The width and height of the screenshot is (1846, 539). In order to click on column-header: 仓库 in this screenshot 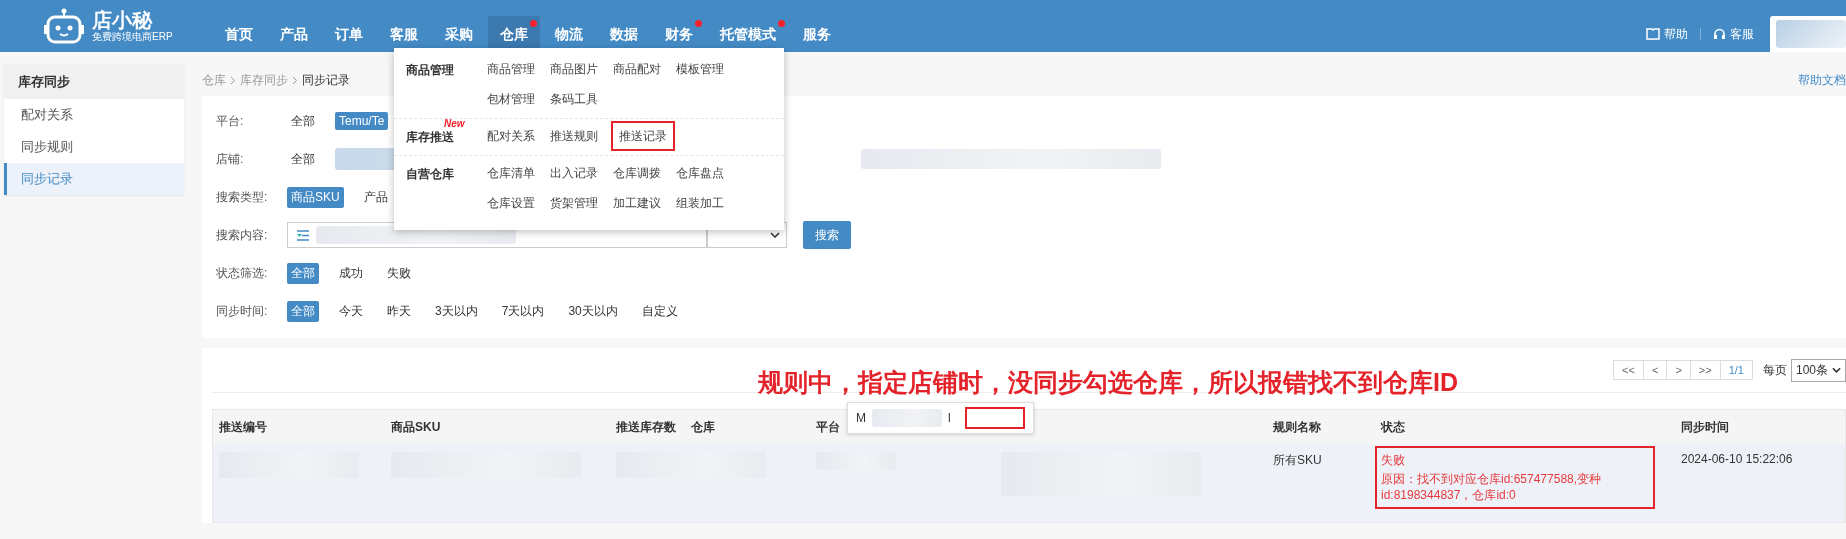, I will do `click(703, 427)`.